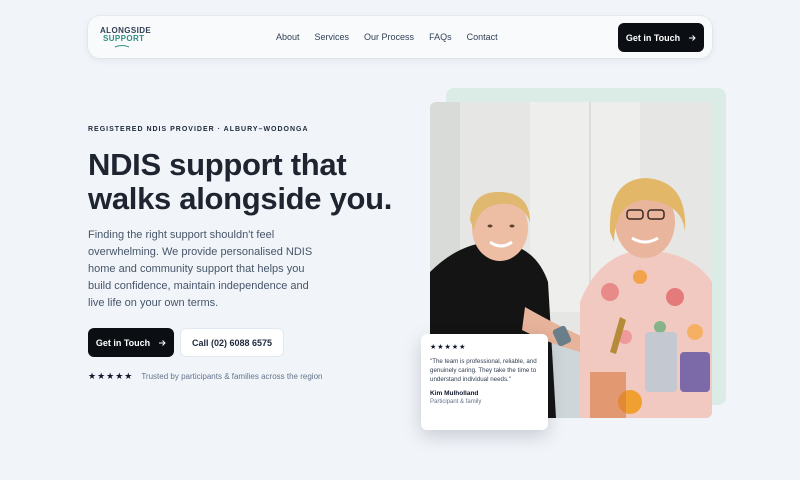  I want to click on nav-links: About Services Our Process FAQs Contact, so click(387, 37).